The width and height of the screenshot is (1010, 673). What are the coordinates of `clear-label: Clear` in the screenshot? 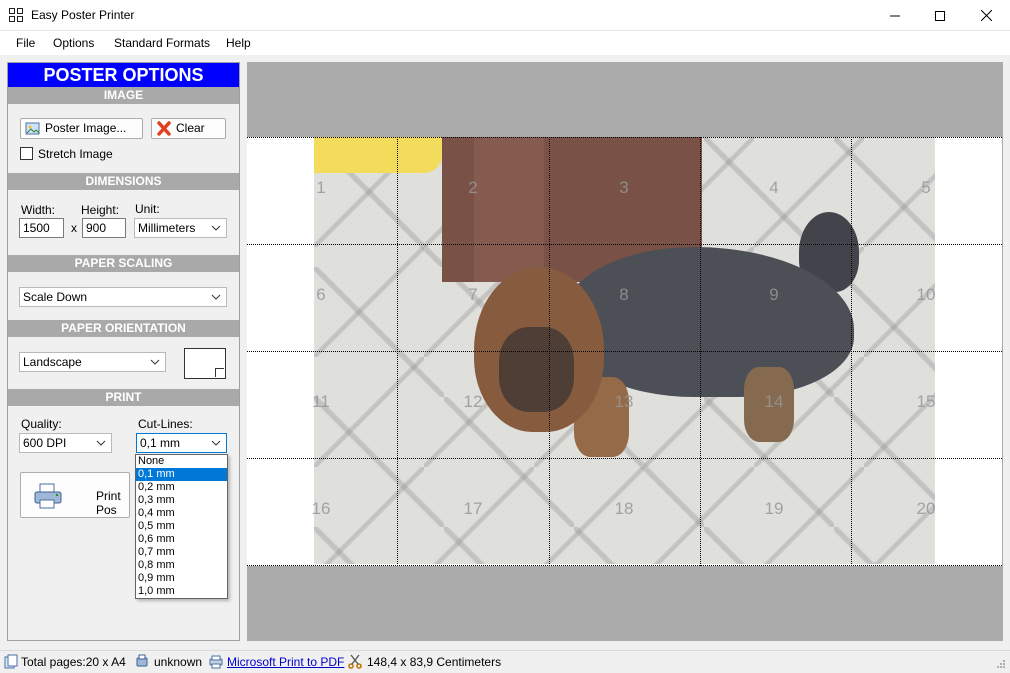 It's located at (190, 128).